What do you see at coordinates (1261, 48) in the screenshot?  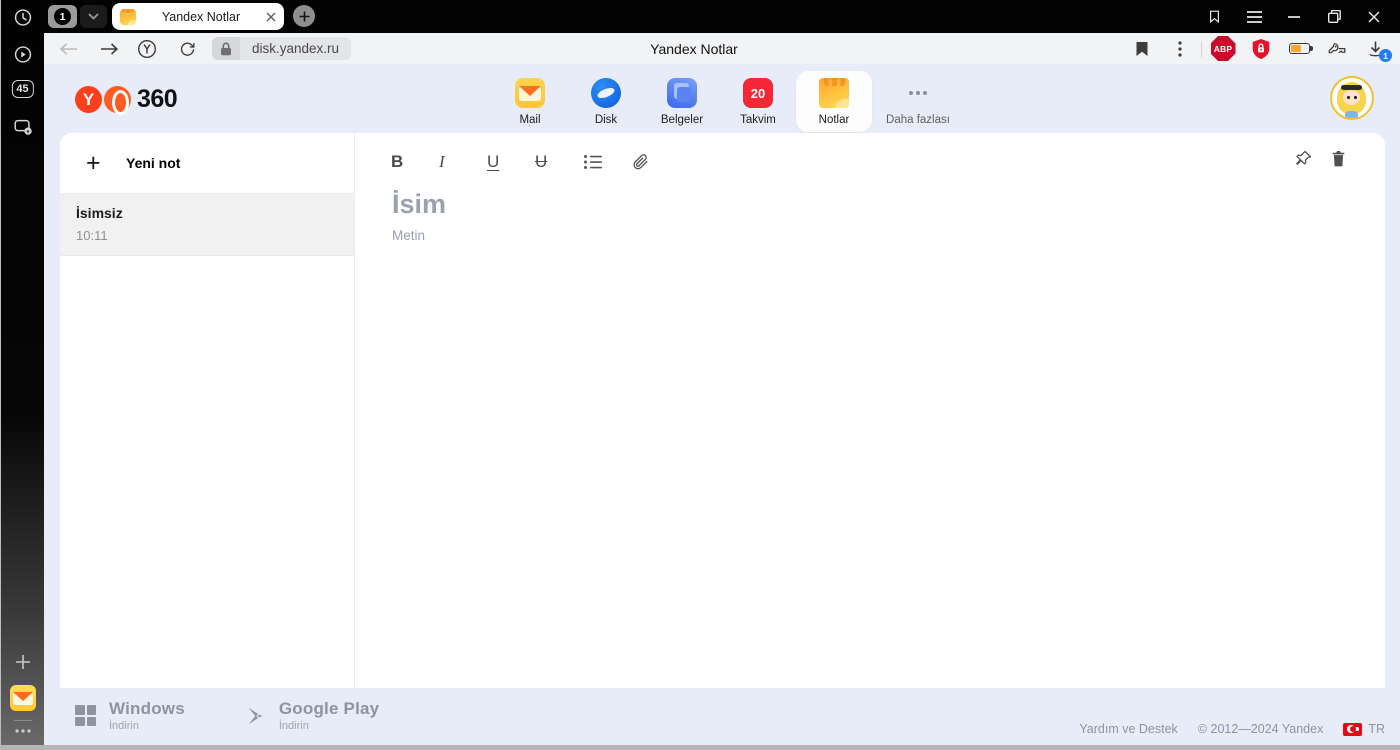 I see `protect-shield-icon` at bounding box center [1261, 48].